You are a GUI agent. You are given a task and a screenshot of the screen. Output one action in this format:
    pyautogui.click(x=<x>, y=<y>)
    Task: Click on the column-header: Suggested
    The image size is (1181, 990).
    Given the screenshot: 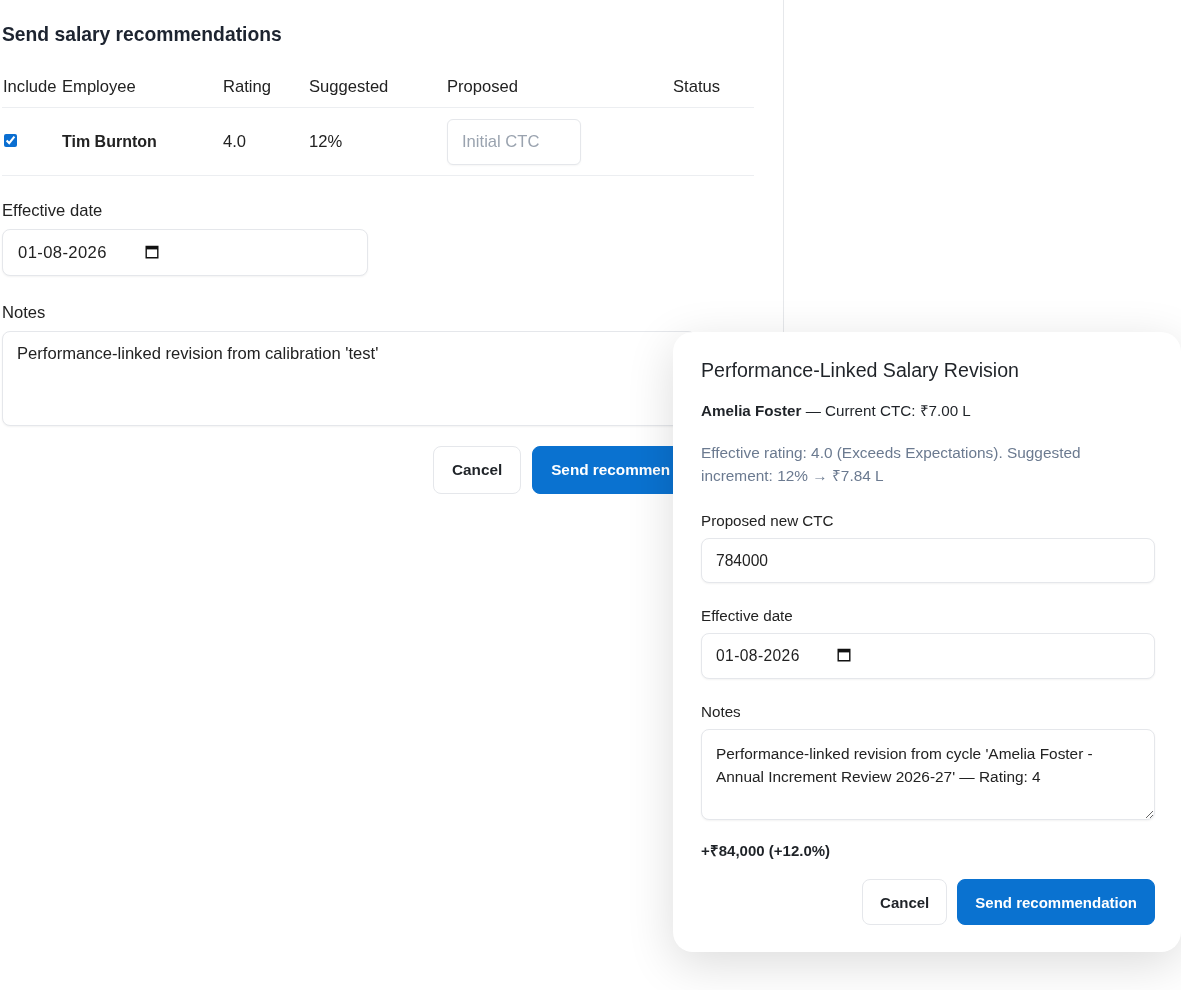 What is the action you would take?
    pyautogui.click(x=349, y=87)
    